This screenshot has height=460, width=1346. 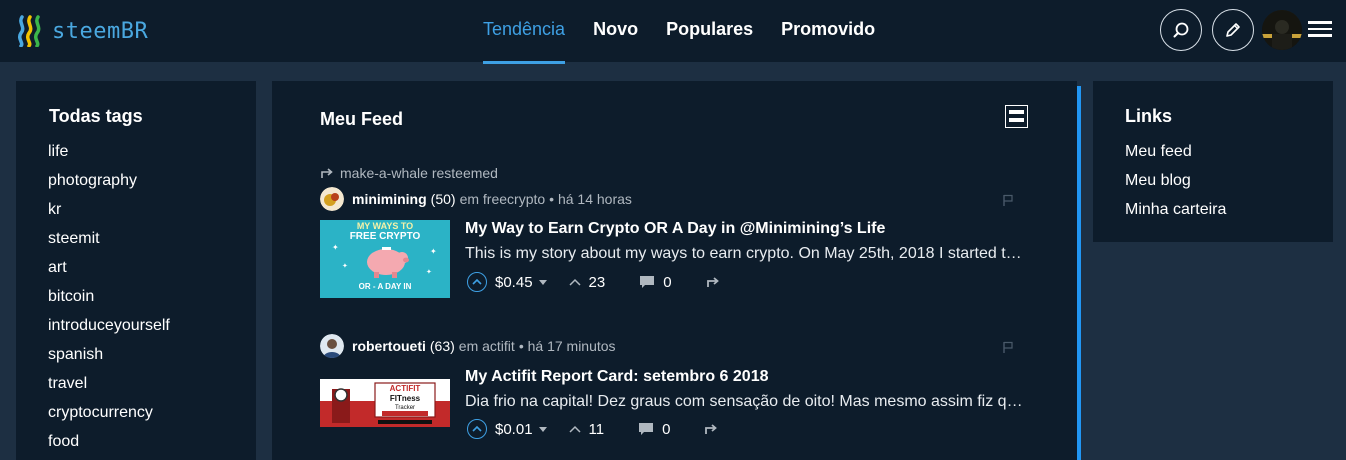 I want to click on layout-toggle-icon, so click(x=1016, y=116).